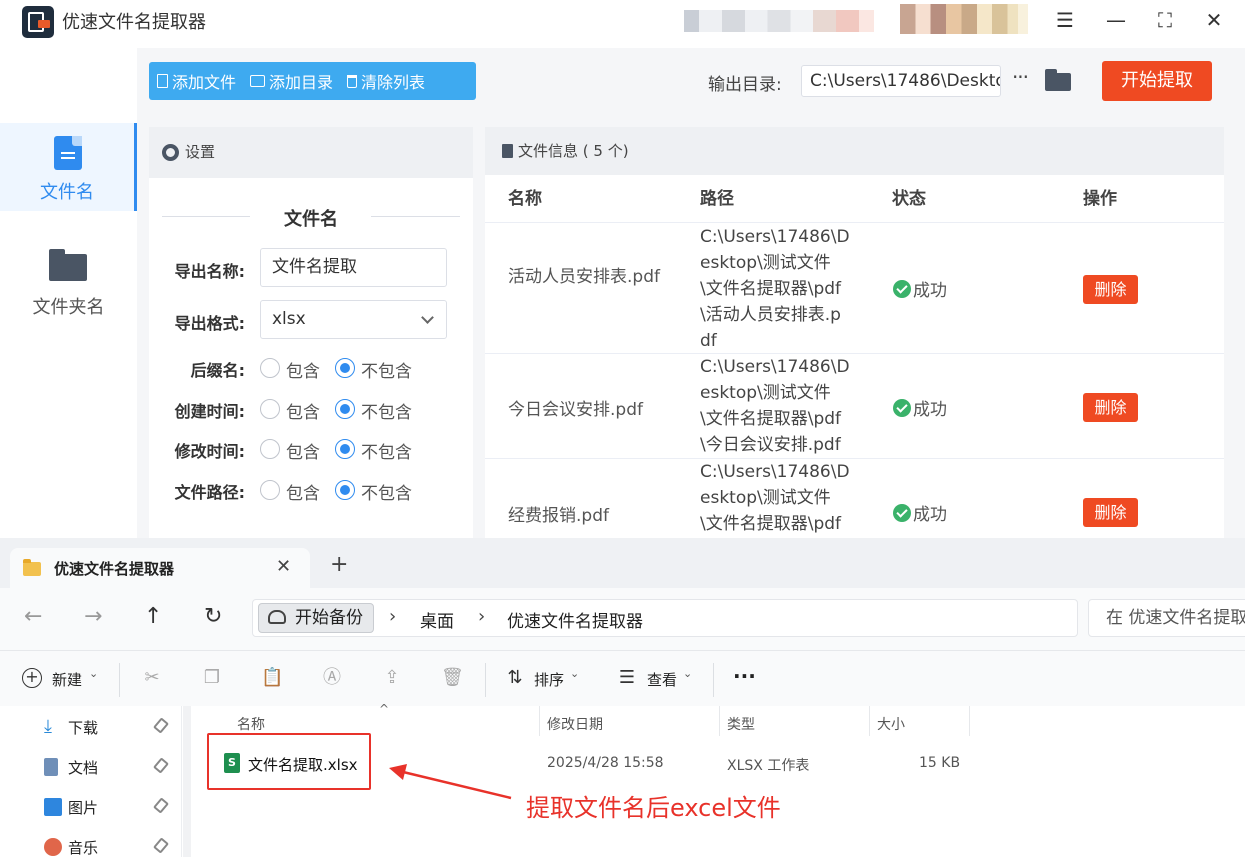 The width and height of the screenshot is (1245, 857). Describe the element at coordinates (1116, 21) in the screenshot. I see `minimize-icon: —` at that location.